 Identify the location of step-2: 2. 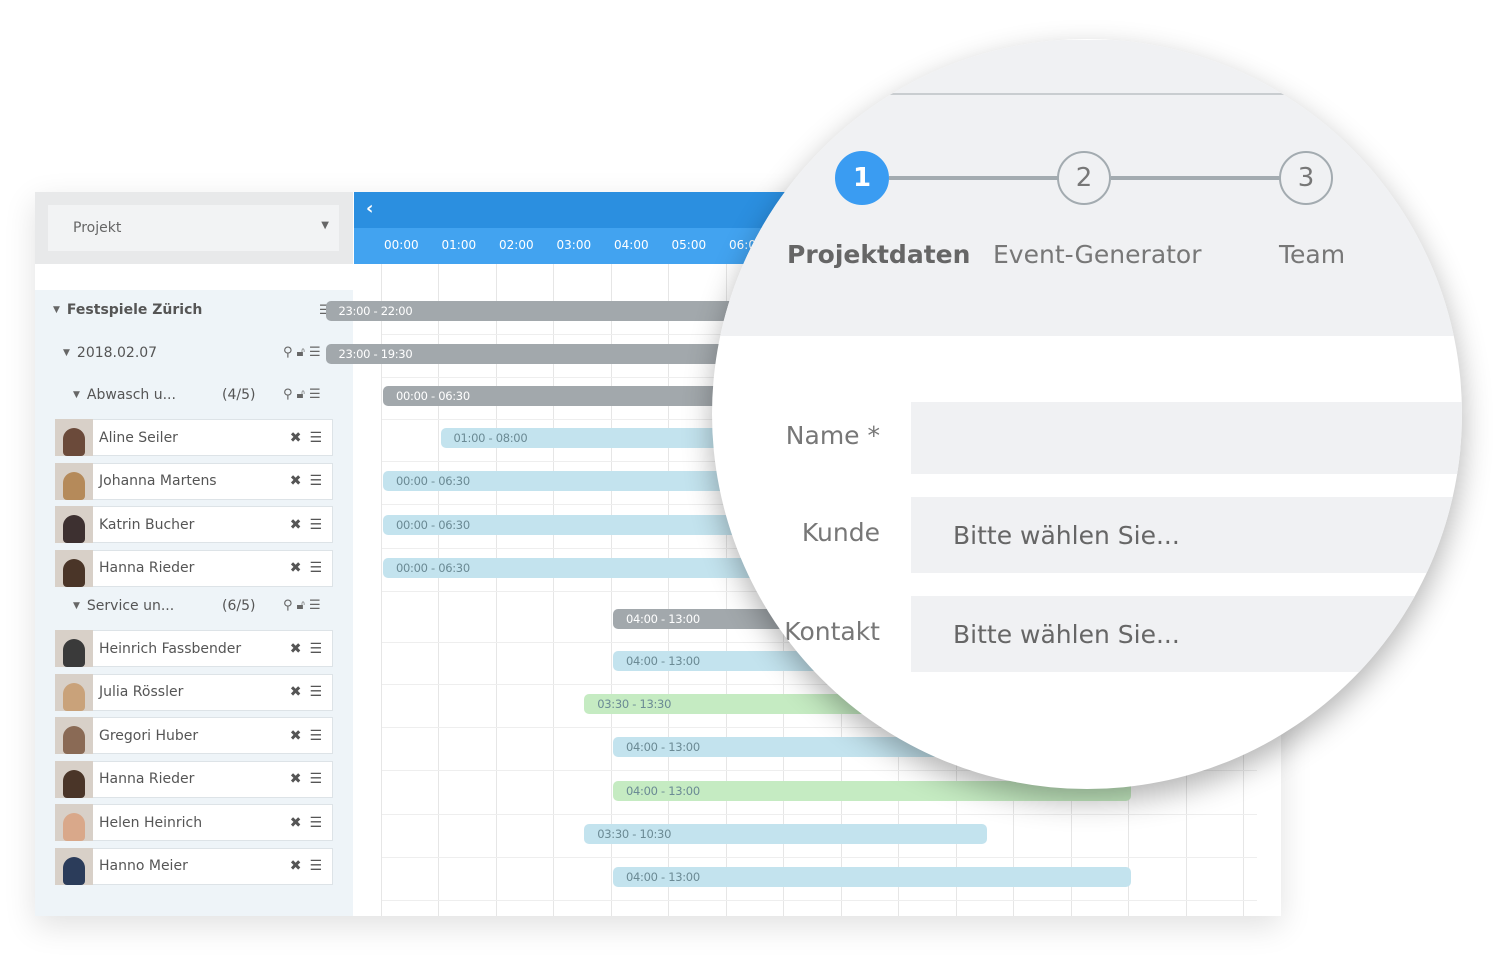
(1084, 178).